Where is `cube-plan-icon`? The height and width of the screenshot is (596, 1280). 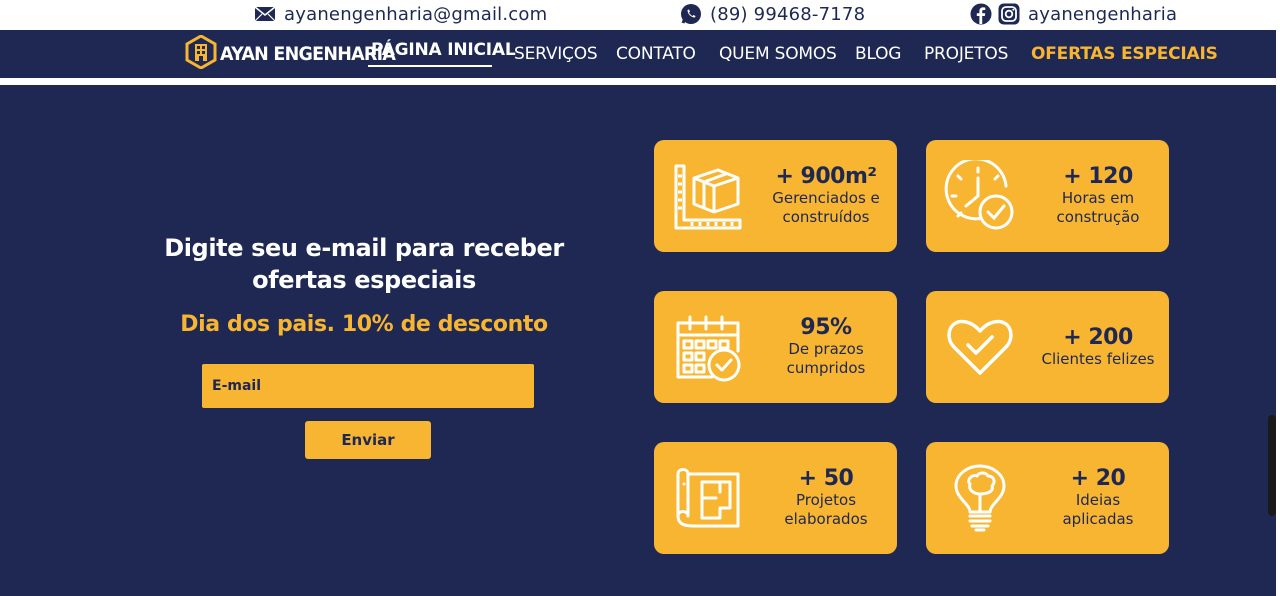 cube-plan-icon is located at coordinates (708, 196).